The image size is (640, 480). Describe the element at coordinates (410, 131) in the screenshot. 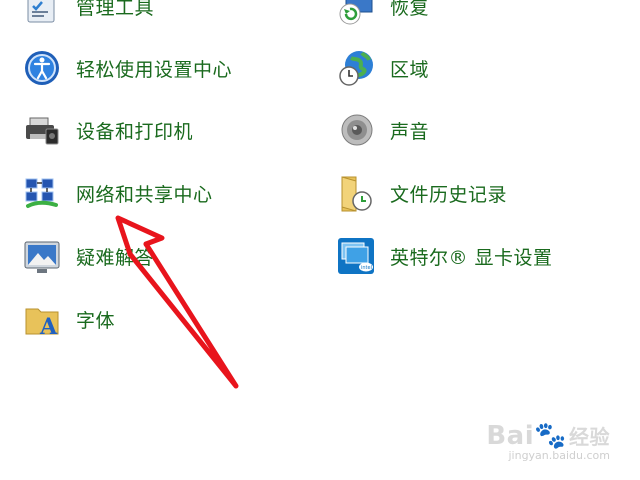

I see `item-sound-label: 声音` at that location.